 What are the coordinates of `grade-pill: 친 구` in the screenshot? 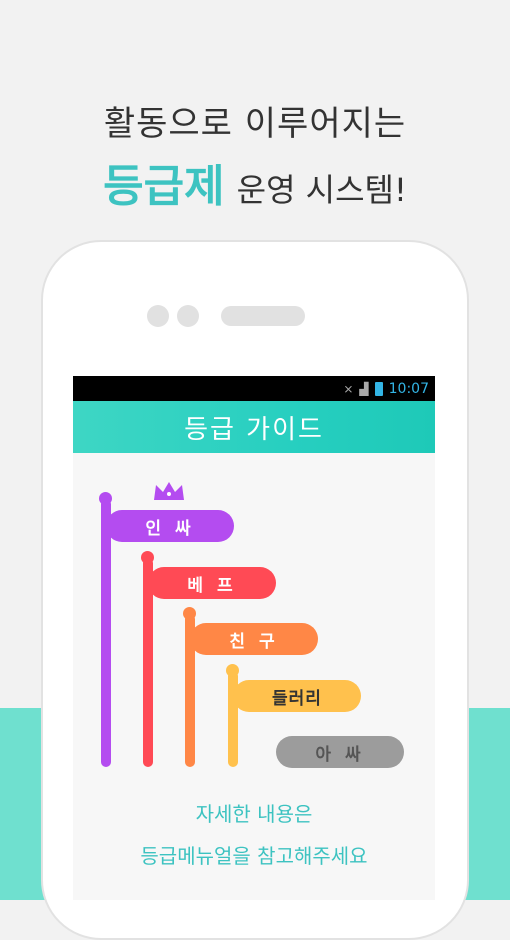 It's located at (254, 639).